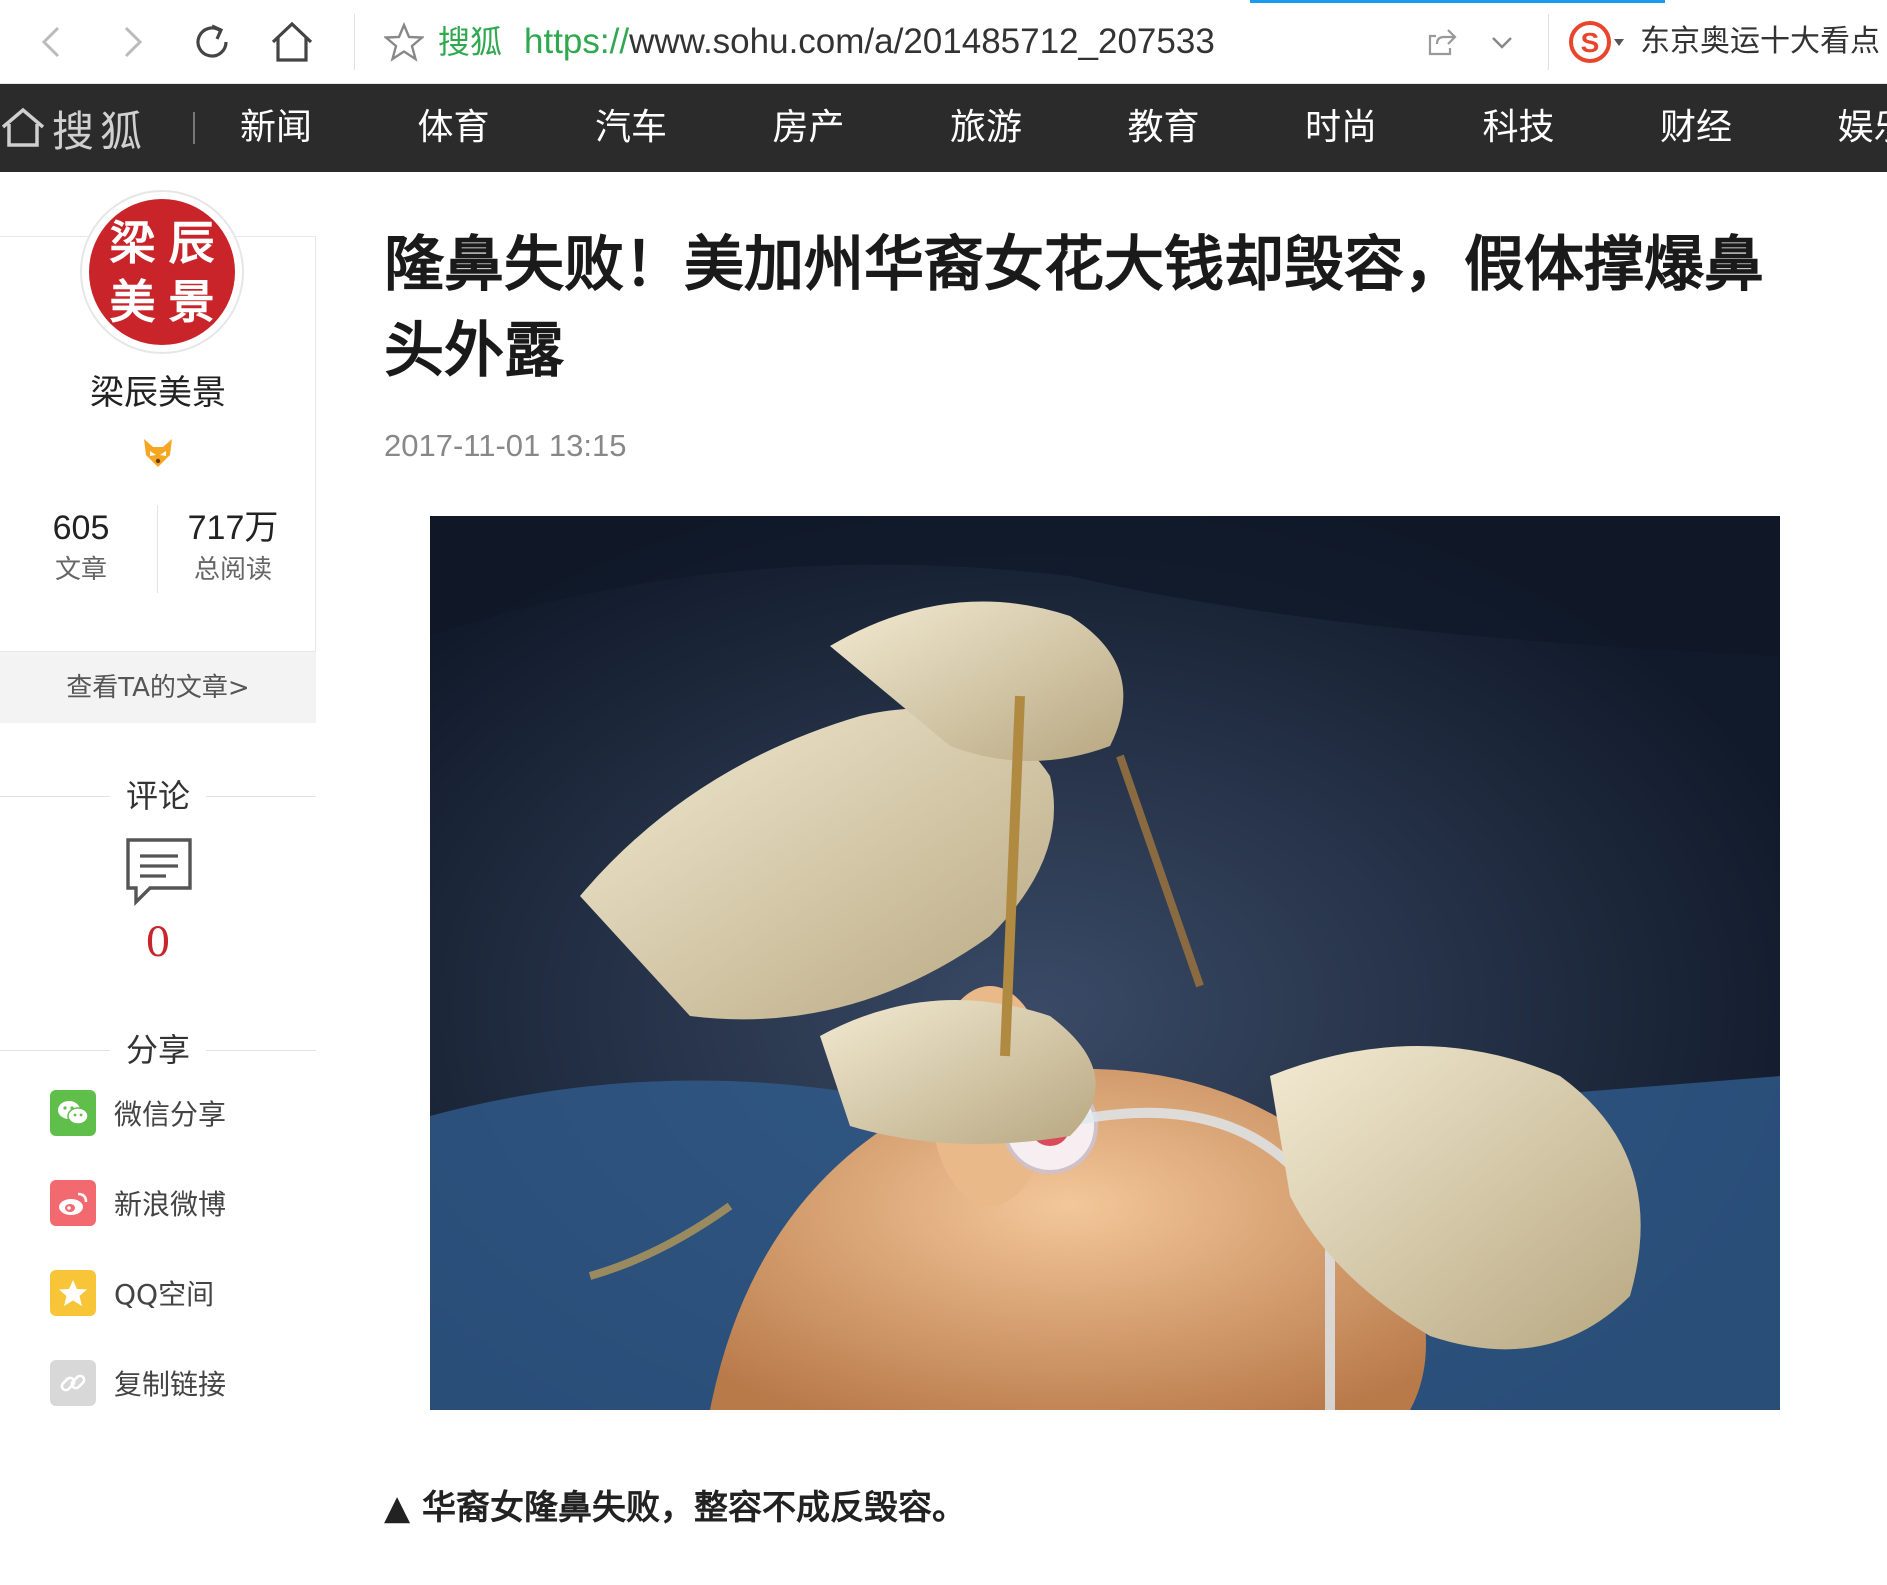 This screenshot has width=1887, height=1585. I want to click on nav-item-6: 教育, so click(1164, 128).